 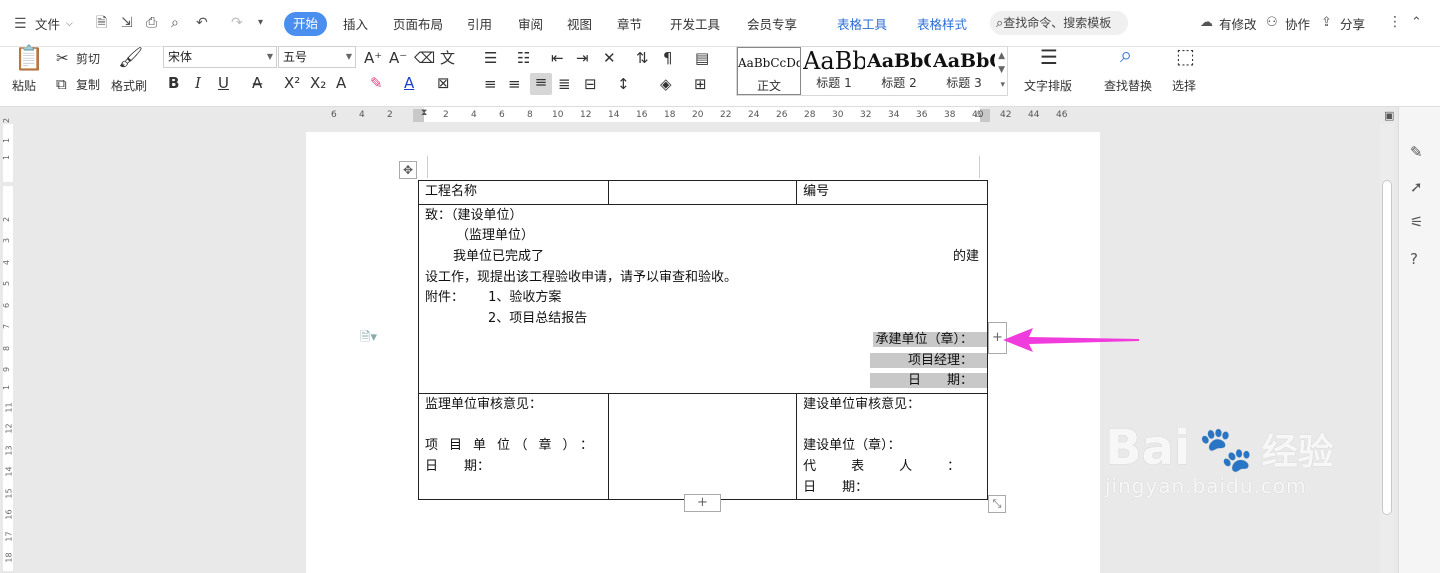 What do you see at coordinates (564, 84) in the screenshot?
I see `justify-icon: ≣` at bounding box center [564, 84].